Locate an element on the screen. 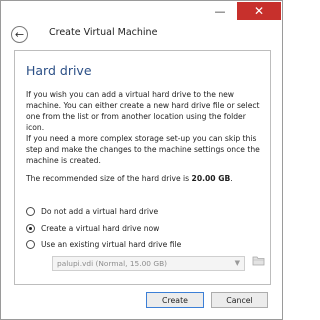 The image size is (320, 320). recommended-suffix: . is located at coordinates (231, 178).